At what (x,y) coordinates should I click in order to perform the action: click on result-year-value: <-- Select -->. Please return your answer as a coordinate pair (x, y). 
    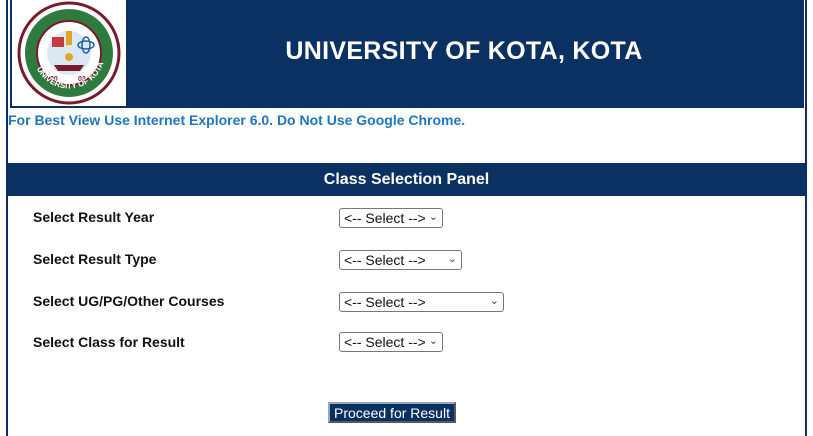
    Looking at the image, I should click on (385, 218).